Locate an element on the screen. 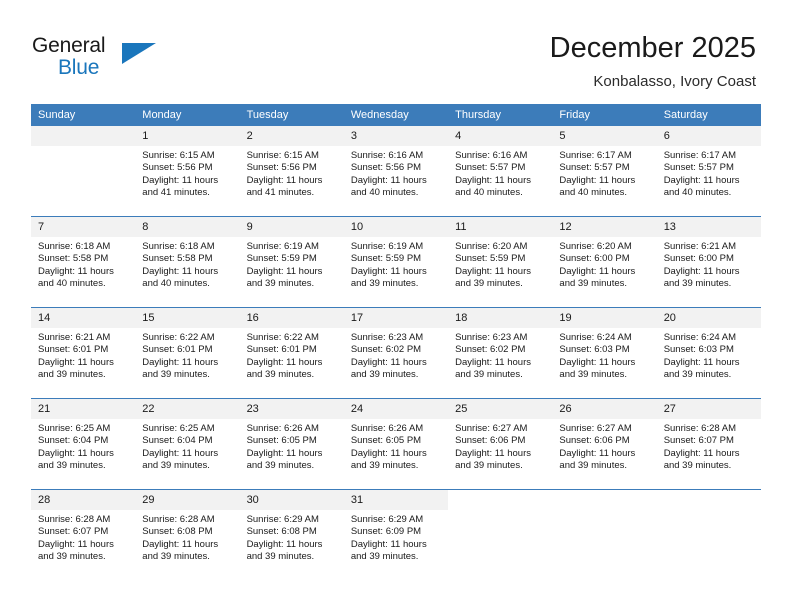  day-number: 8 is located at coordinates (187, 227).